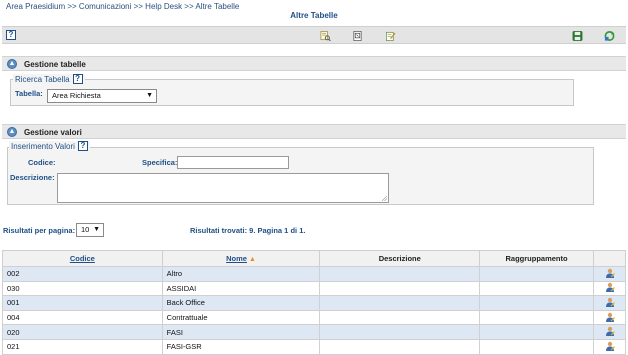 Image resolution: width=628 pixels, height=355 pixels. Describe the element at coordinates (82, 317) in the screenshot. I see `cell-codice: 004` at that location.